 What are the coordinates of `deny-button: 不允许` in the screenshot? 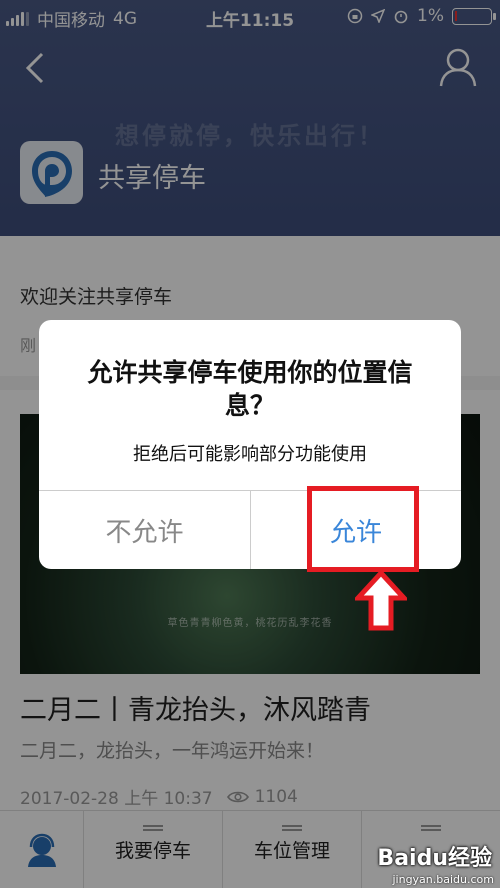 It's located at (144, 530).